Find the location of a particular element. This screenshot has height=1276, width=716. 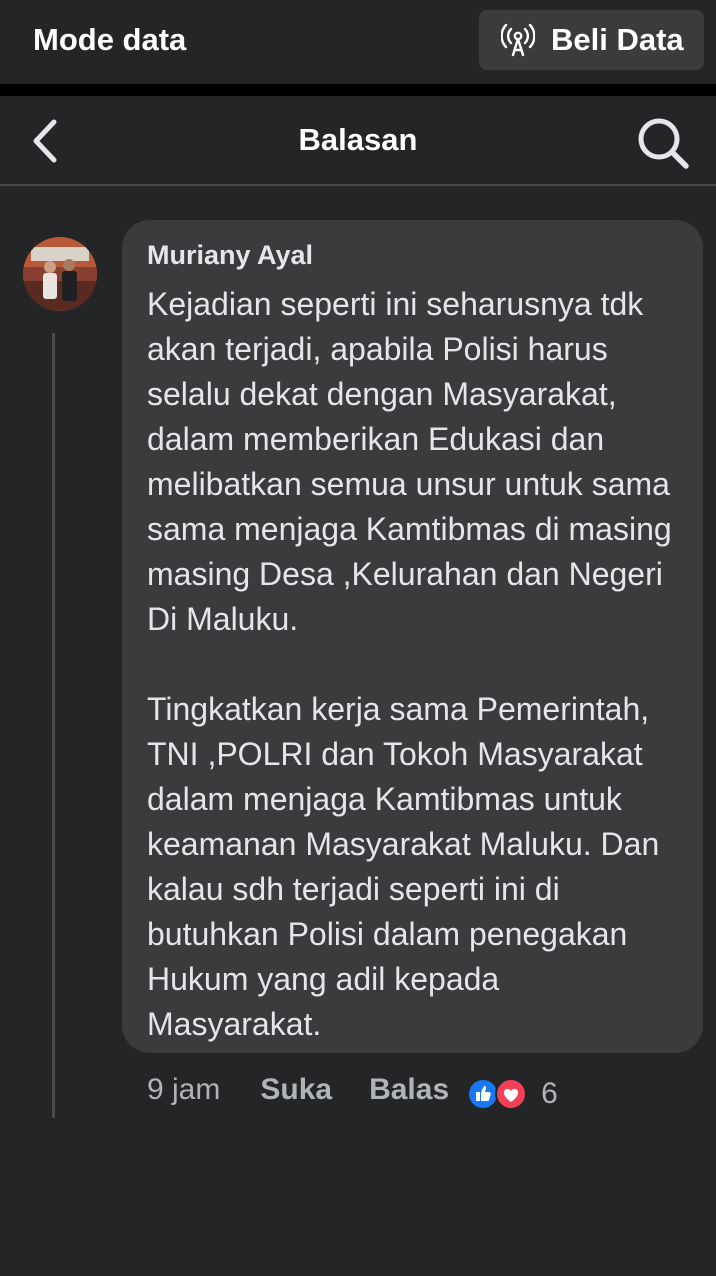

buy-data-label: Beli Data is located at coordinates (617, 39).